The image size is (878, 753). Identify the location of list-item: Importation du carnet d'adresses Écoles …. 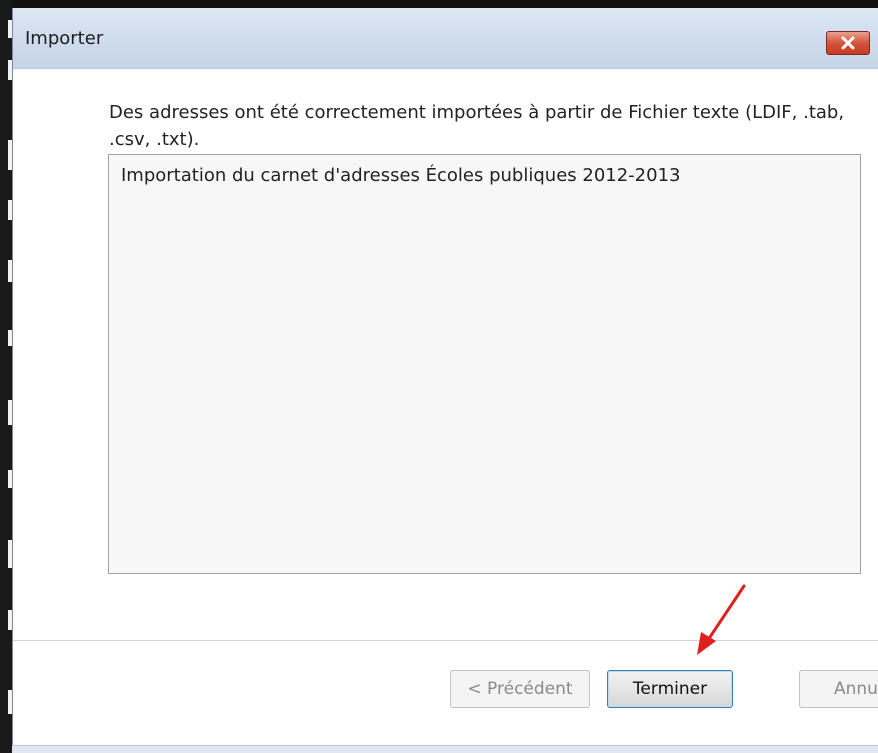
(400, 175).